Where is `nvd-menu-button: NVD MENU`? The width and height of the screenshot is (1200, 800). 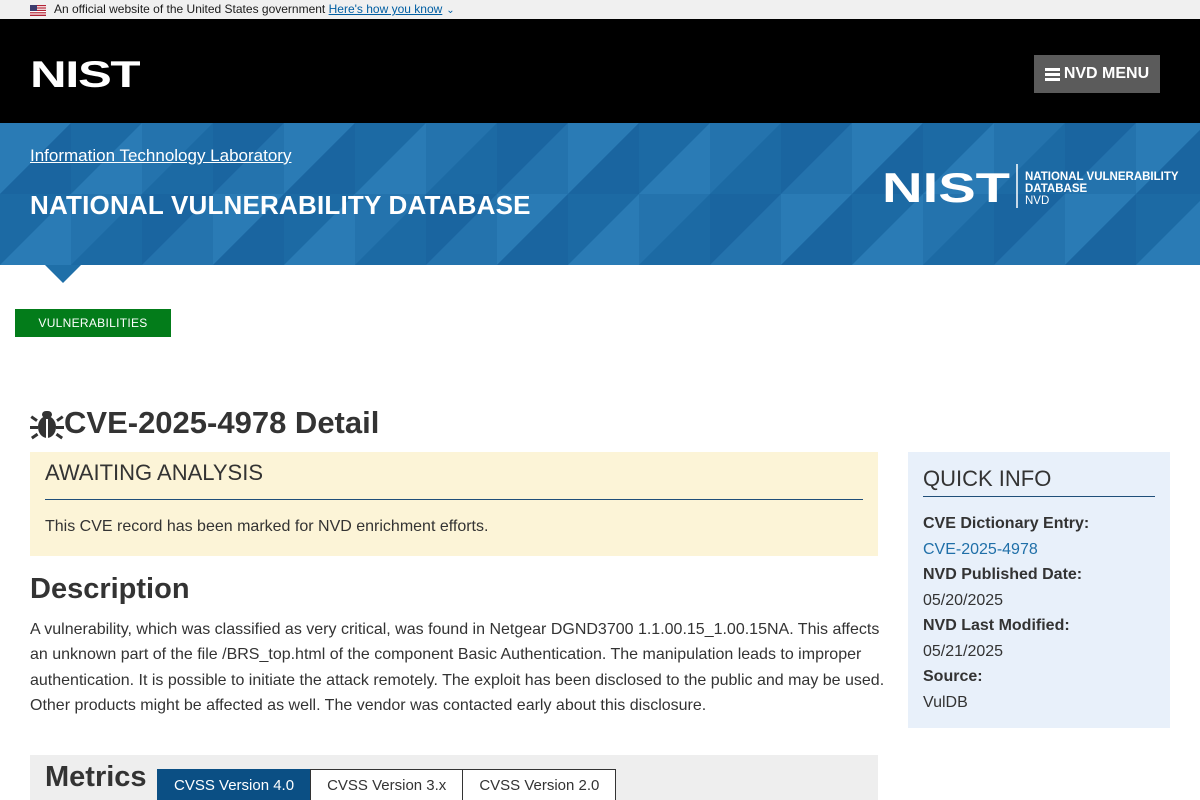 nvd-menu-button: NVD MENU is located at coordinates (1097, 74).